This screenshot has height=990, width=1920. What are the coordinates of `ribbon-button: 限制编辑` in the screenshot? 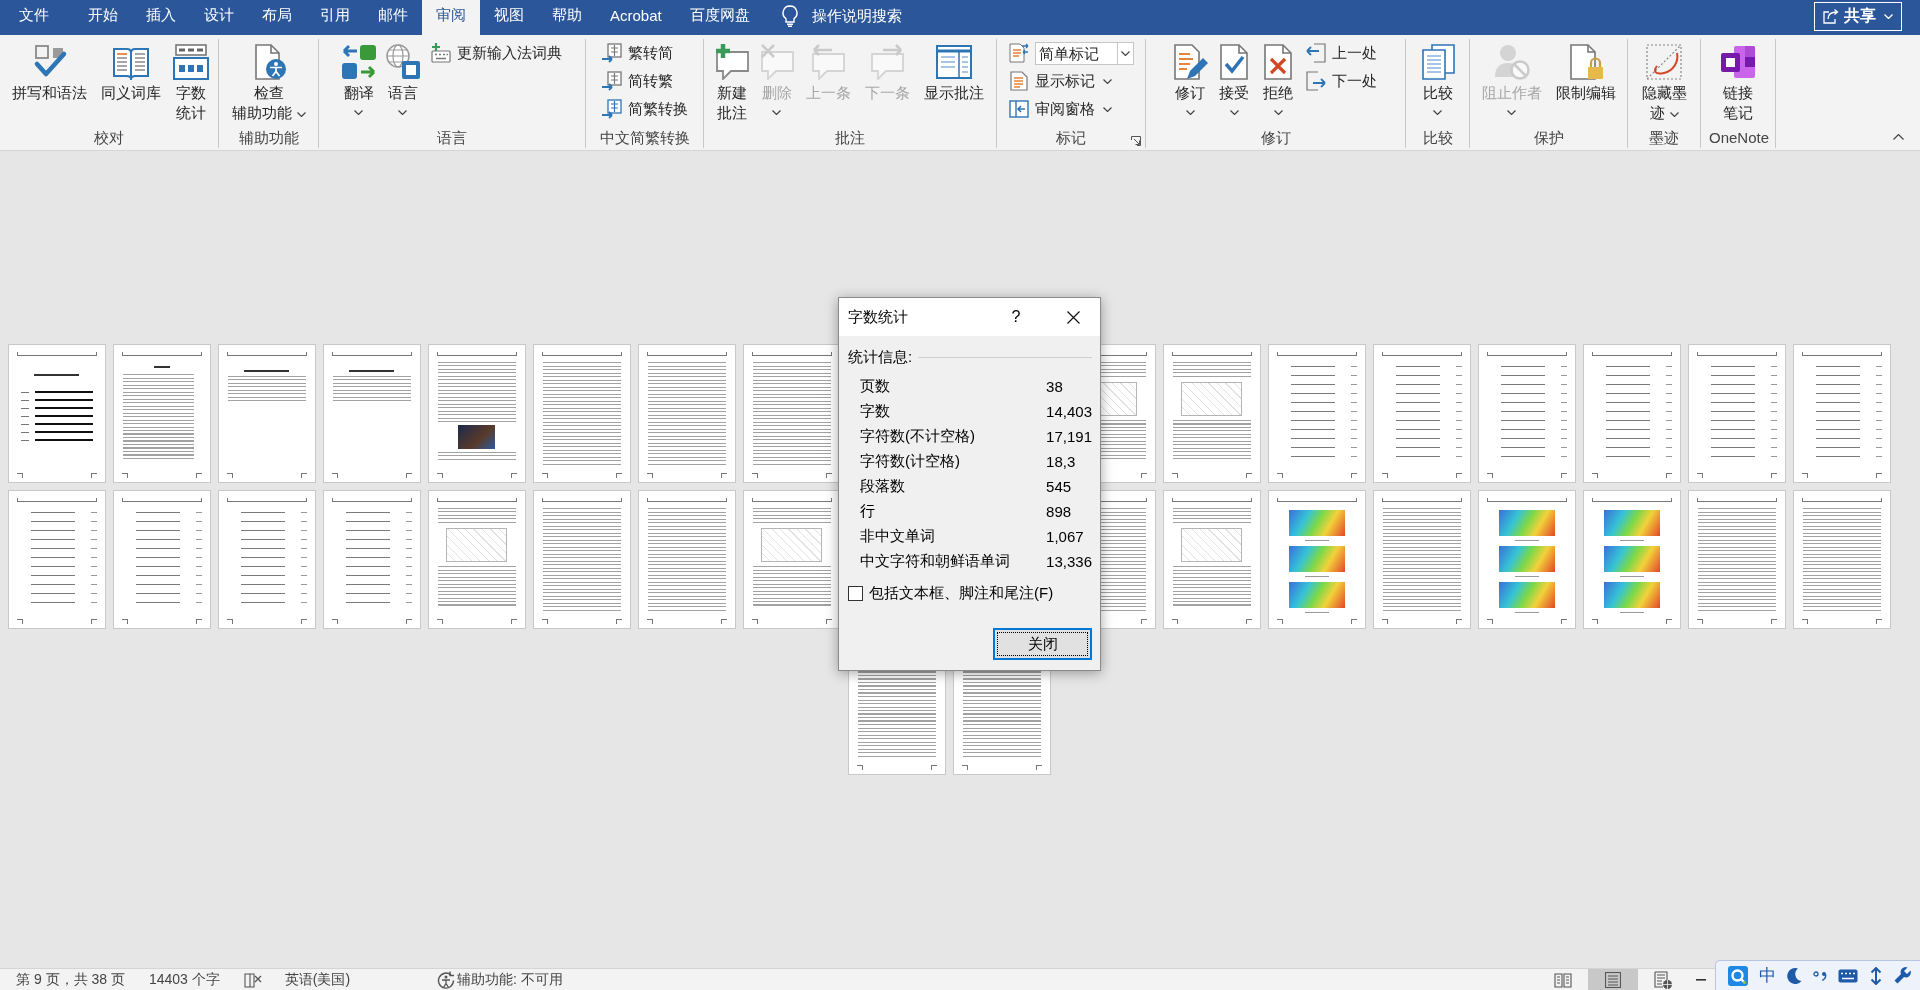 It's located at (1585, 71).